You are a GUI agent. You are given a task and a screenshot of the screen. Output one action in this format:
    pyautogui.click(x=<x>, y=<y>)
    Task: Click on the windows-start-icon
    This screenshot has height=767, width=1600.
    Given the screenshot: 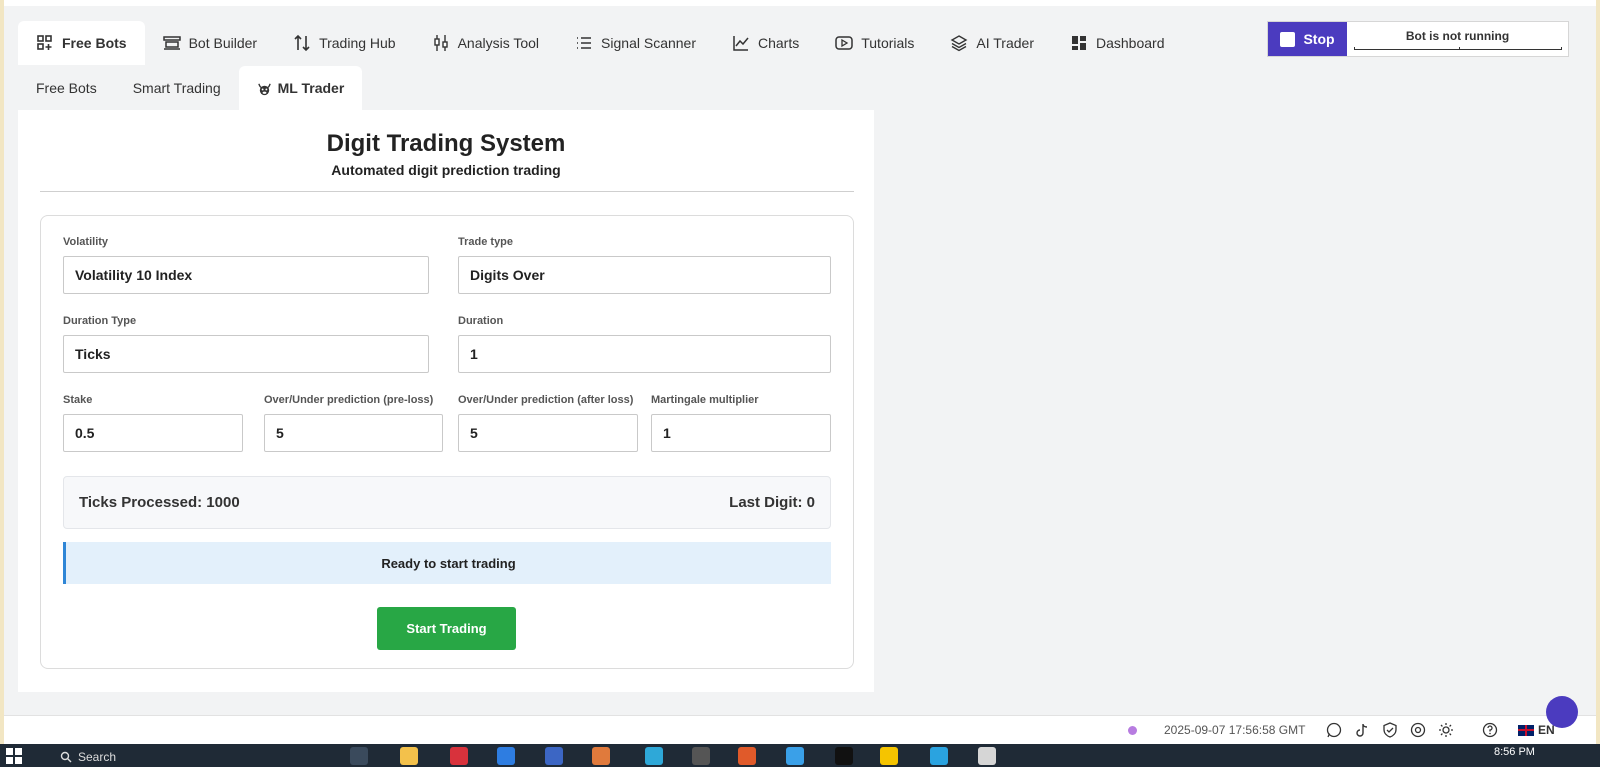 What is the action you would take?
    pyautogui.click(x=14, y=756)
    